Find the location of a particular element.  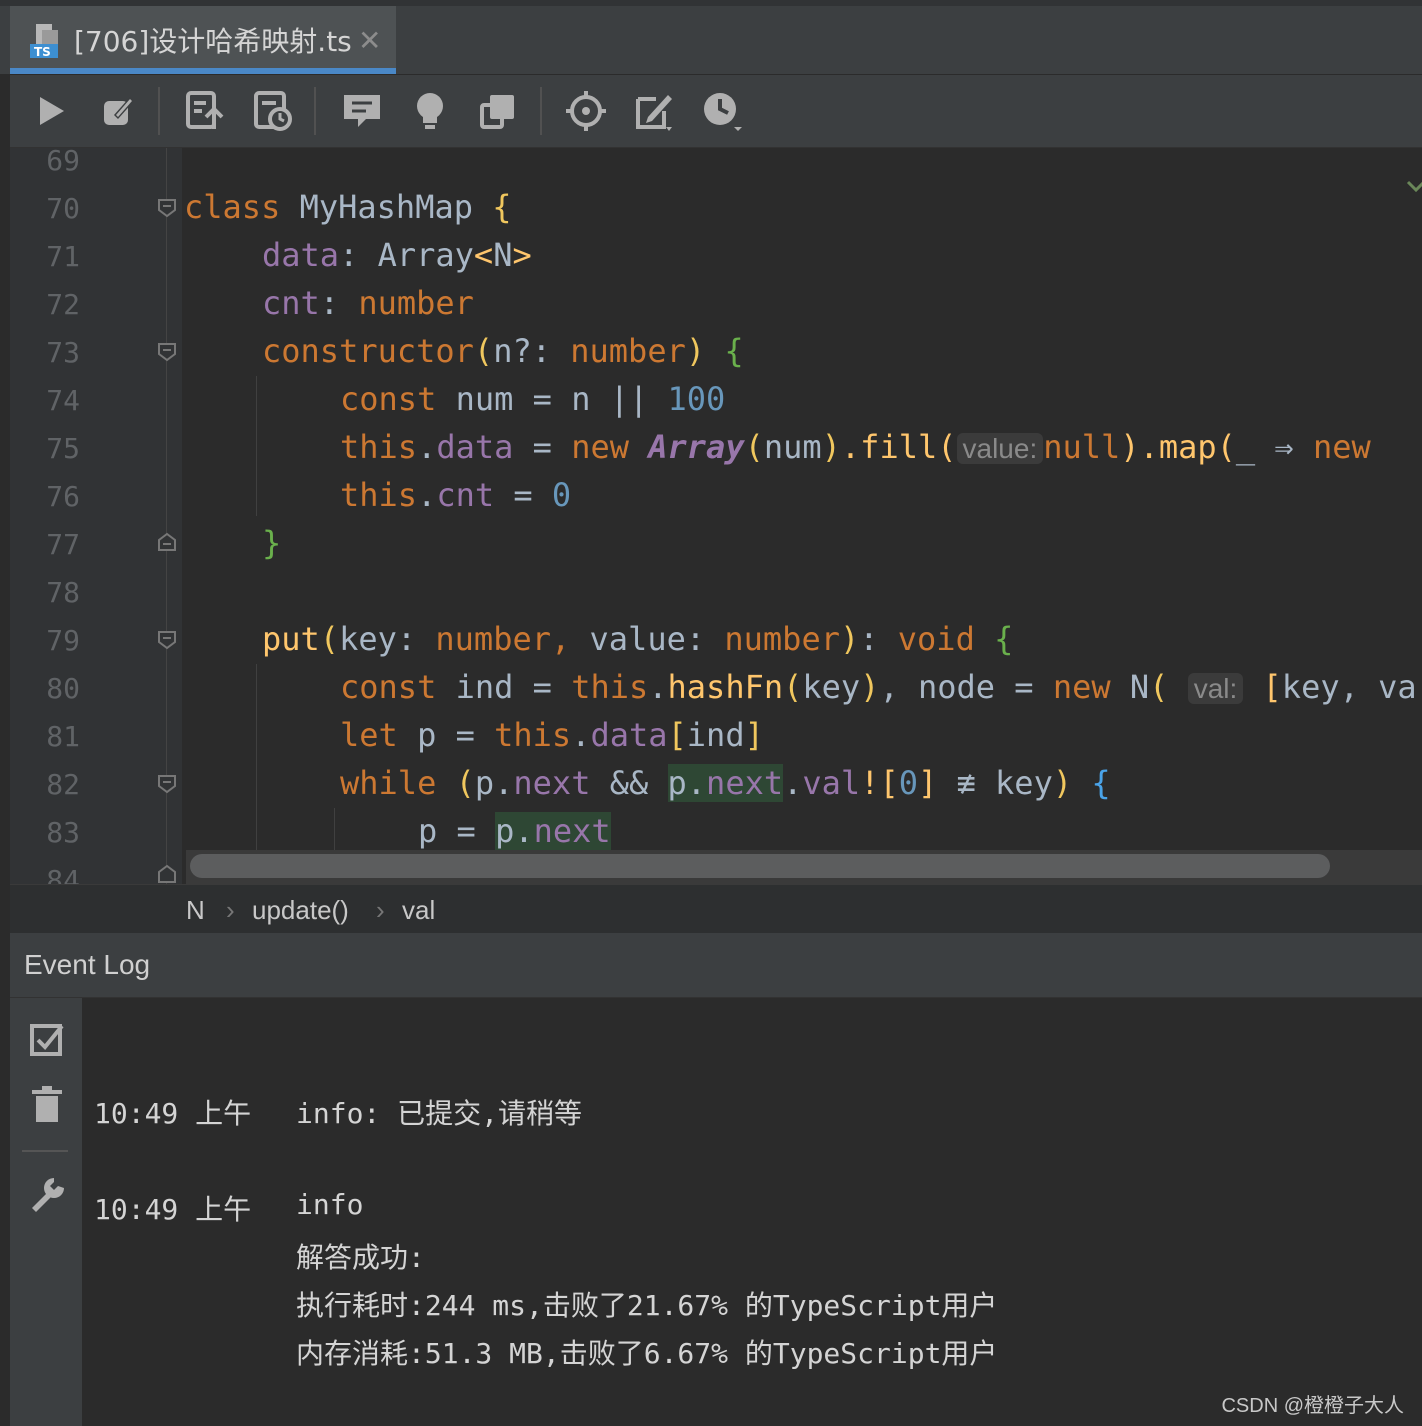

log-message: info is located at coordinates (330, 1204).